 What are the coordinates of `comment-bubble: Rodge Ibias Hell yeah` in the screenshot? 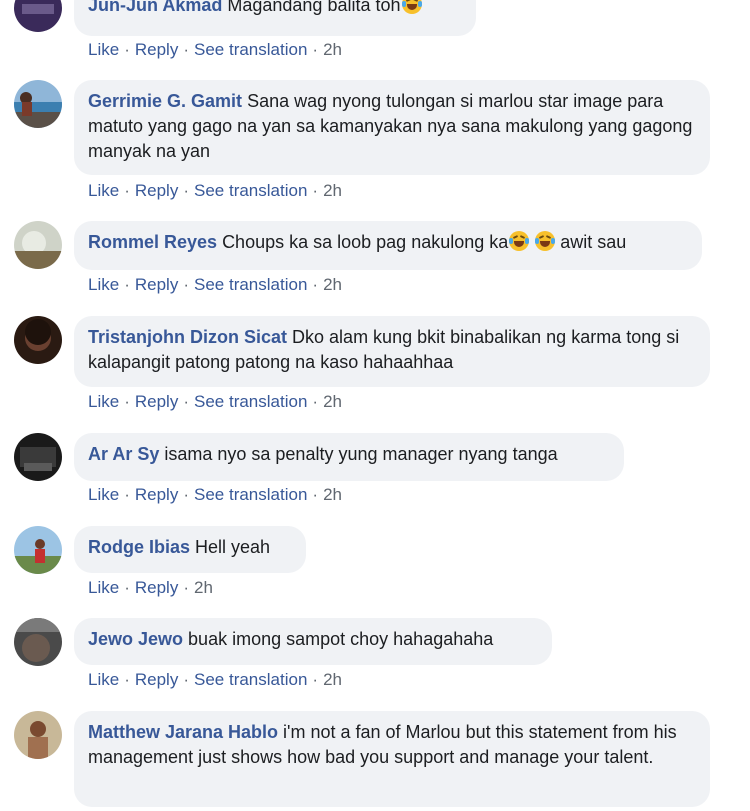 It's located at (190, 549).